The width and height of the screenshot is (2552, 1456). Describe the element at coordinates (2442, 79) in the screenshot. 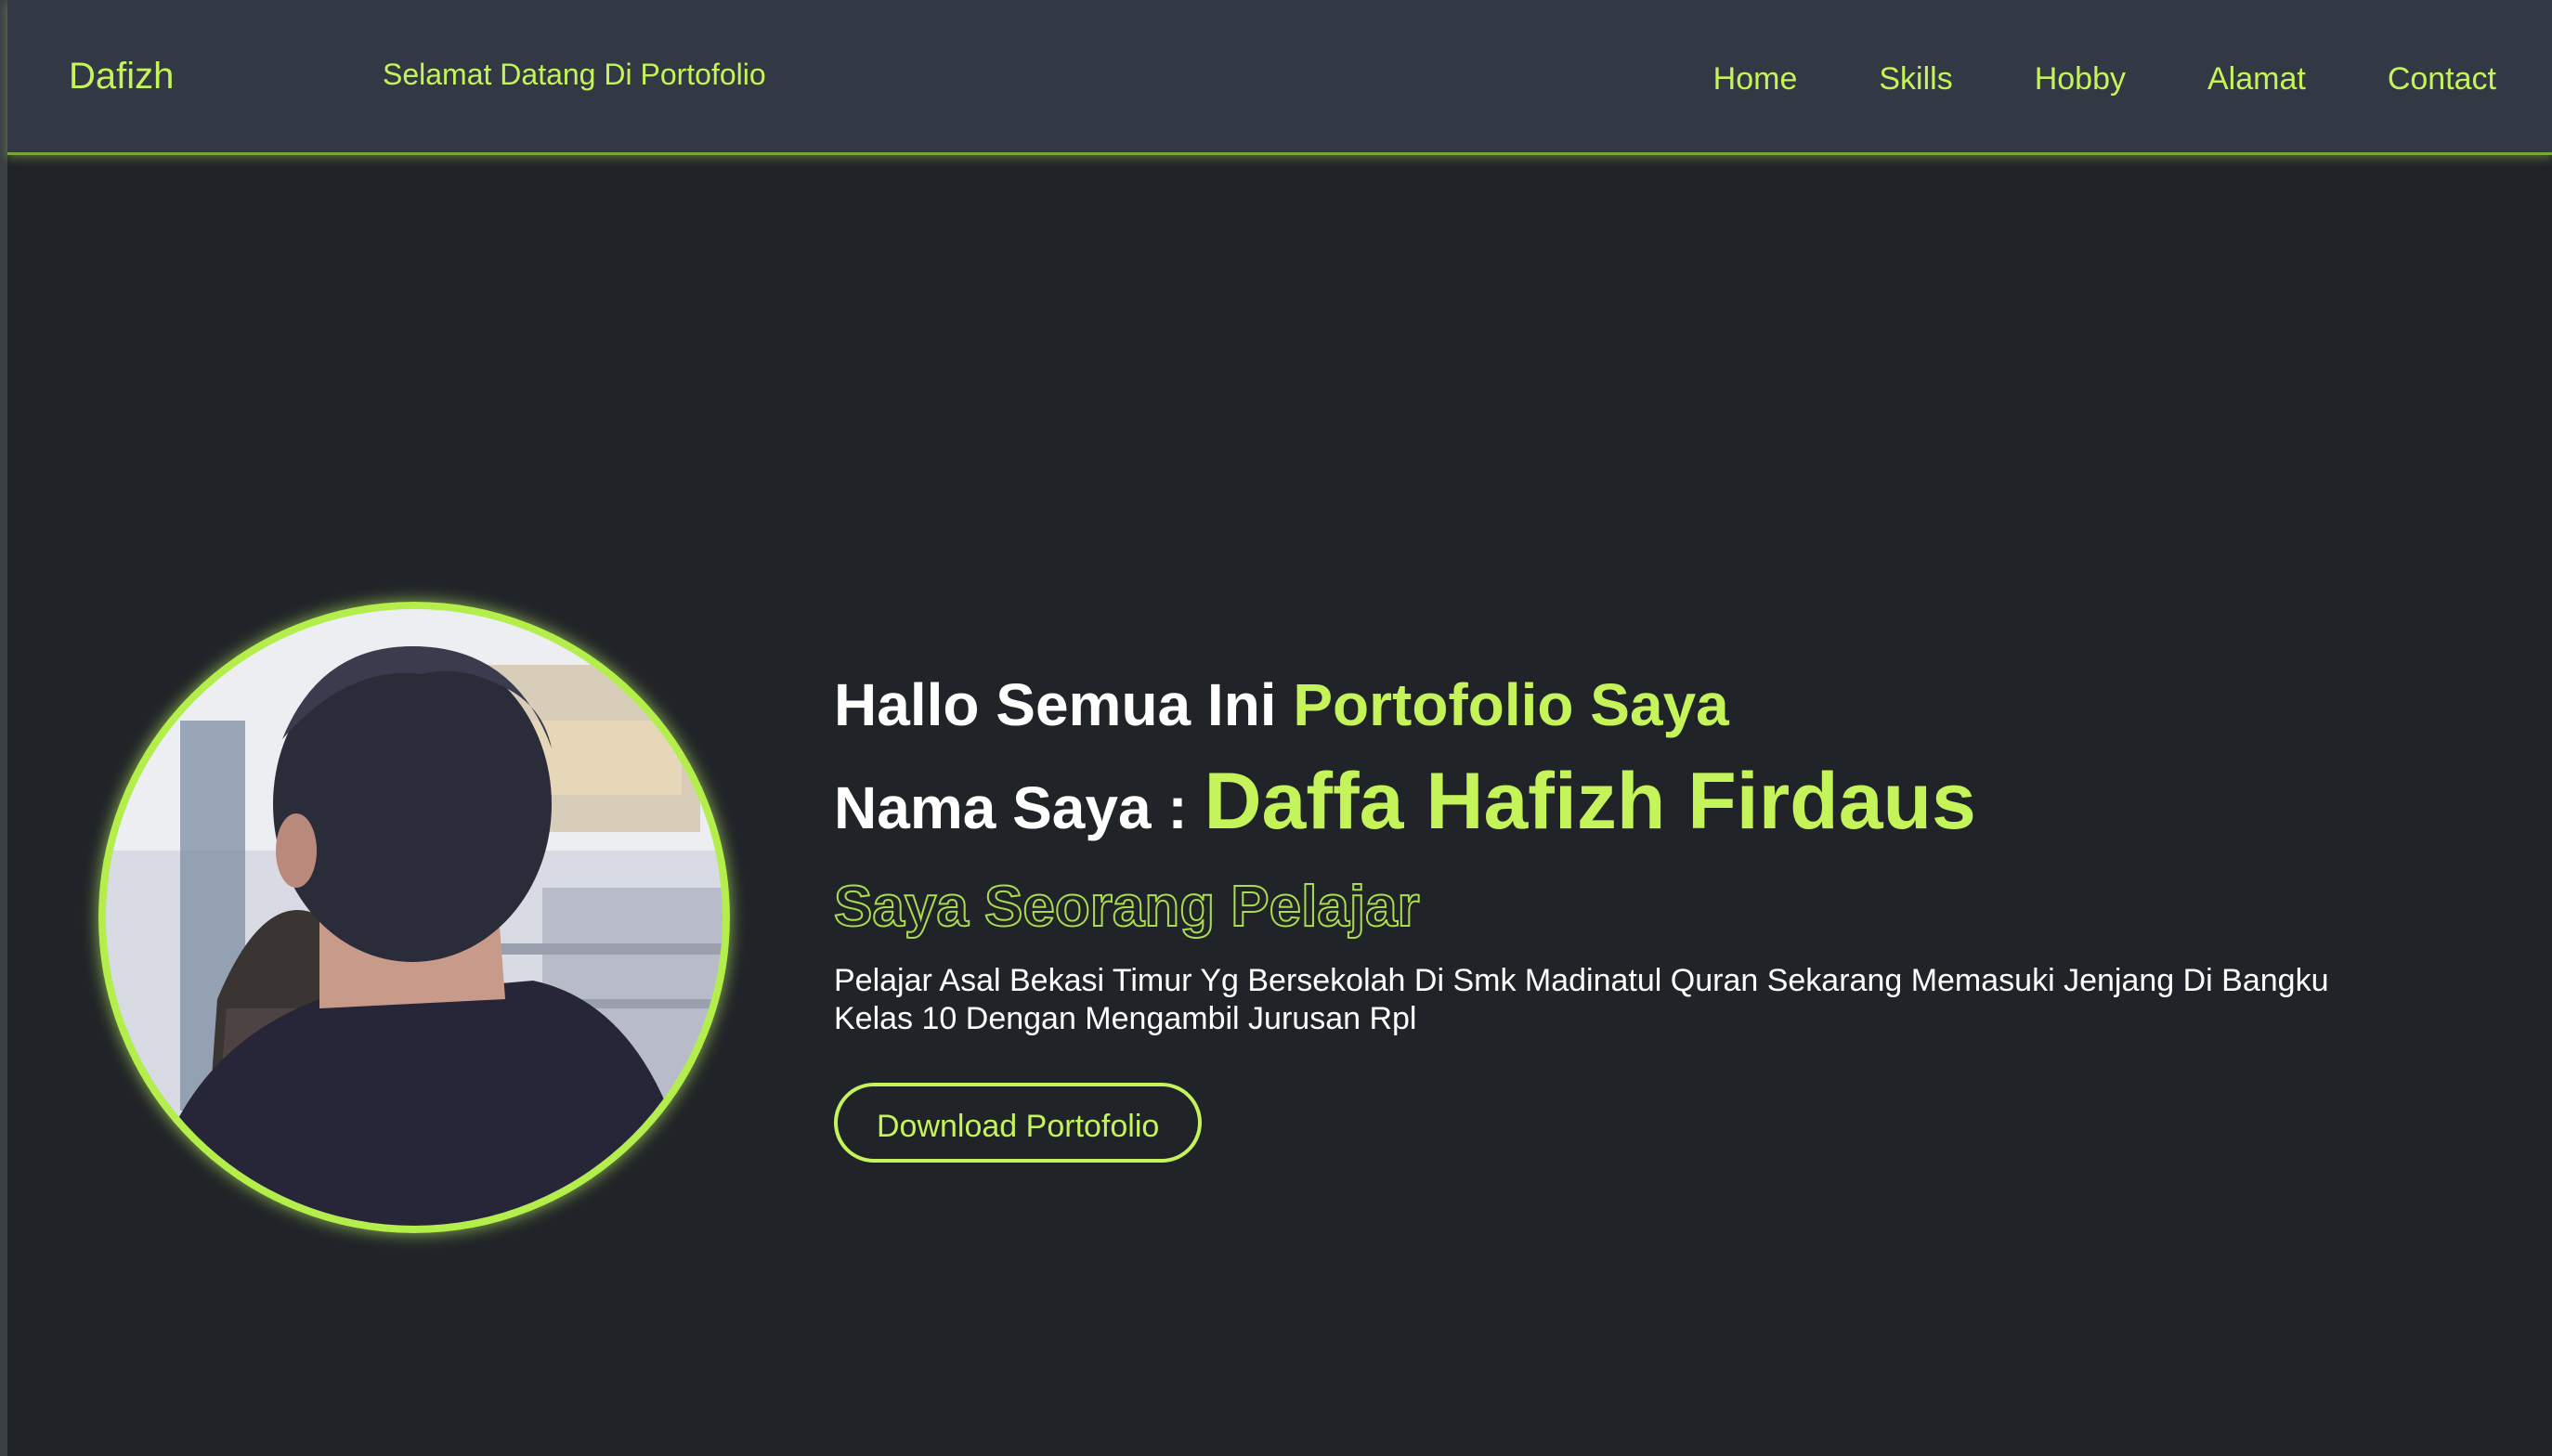

I see `nav-link-contact: Contact` at that location.